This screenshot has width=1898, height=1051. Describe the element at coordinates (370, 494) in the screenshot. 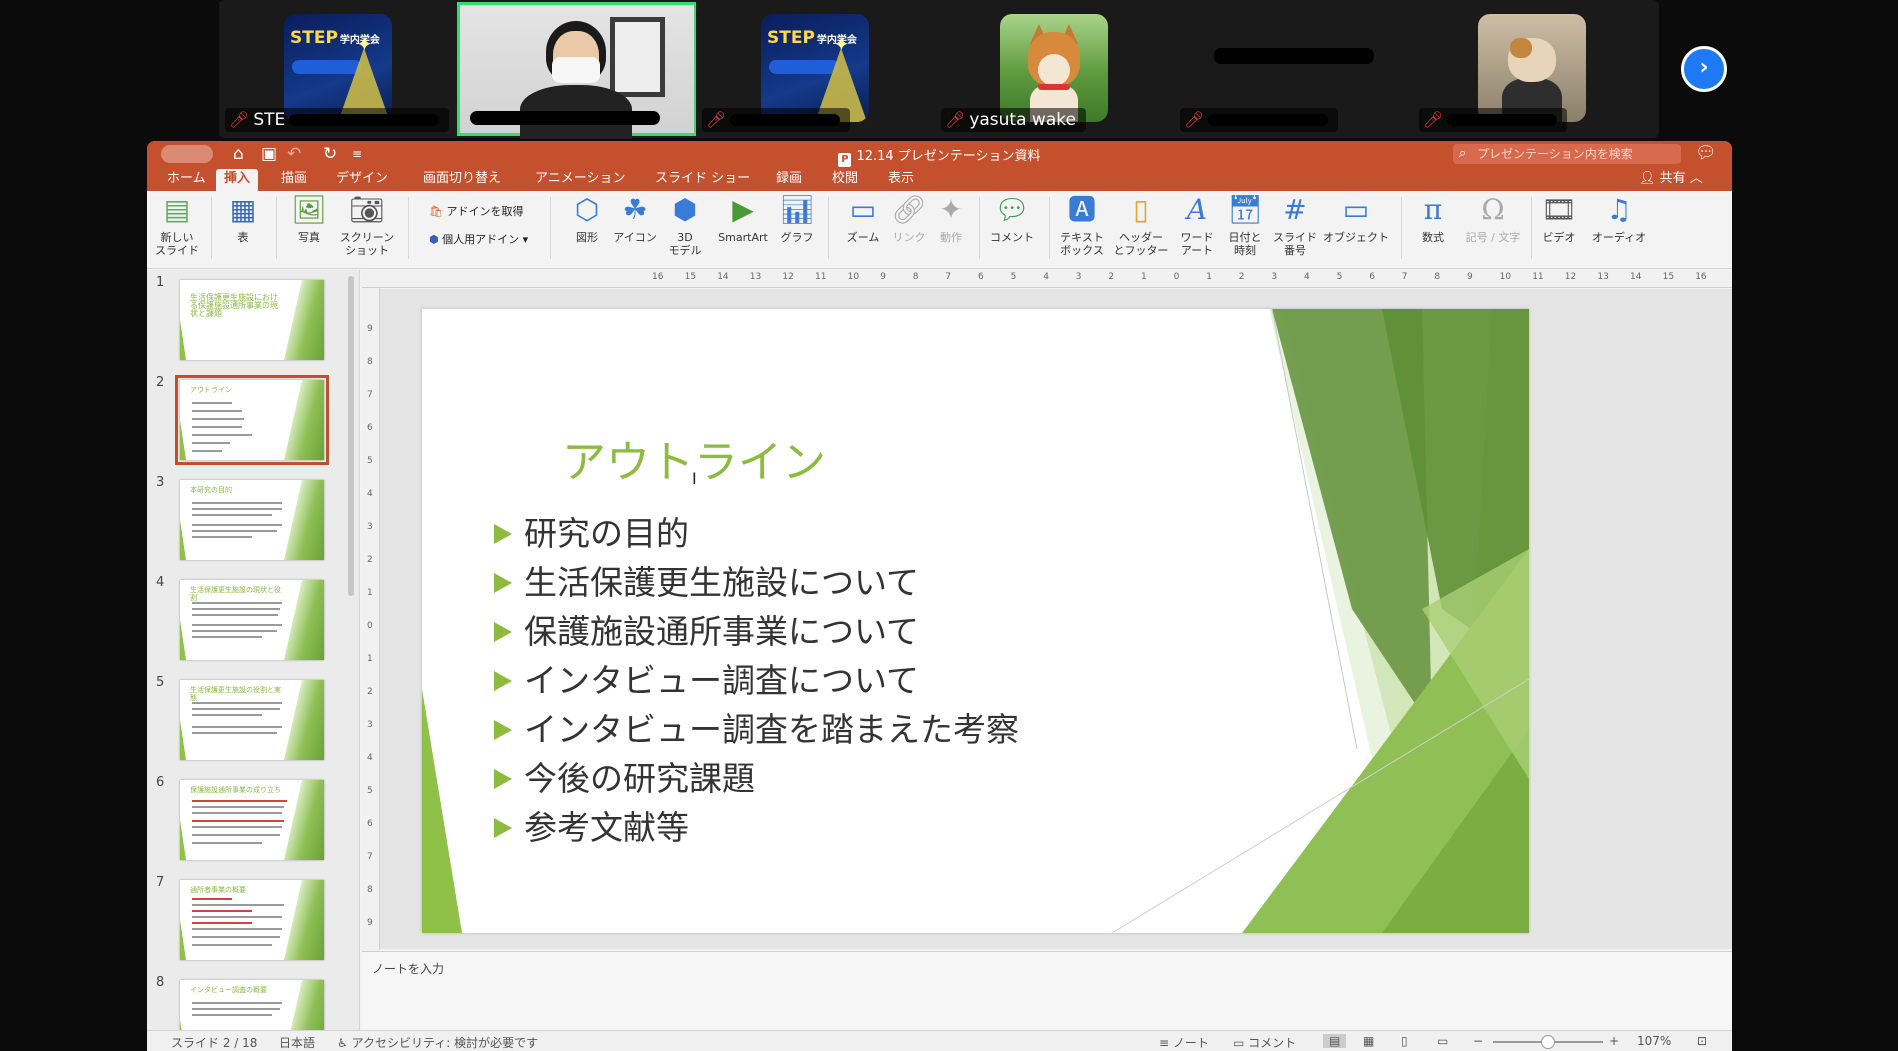

I see `ruler-tick-label: 4` at that location.